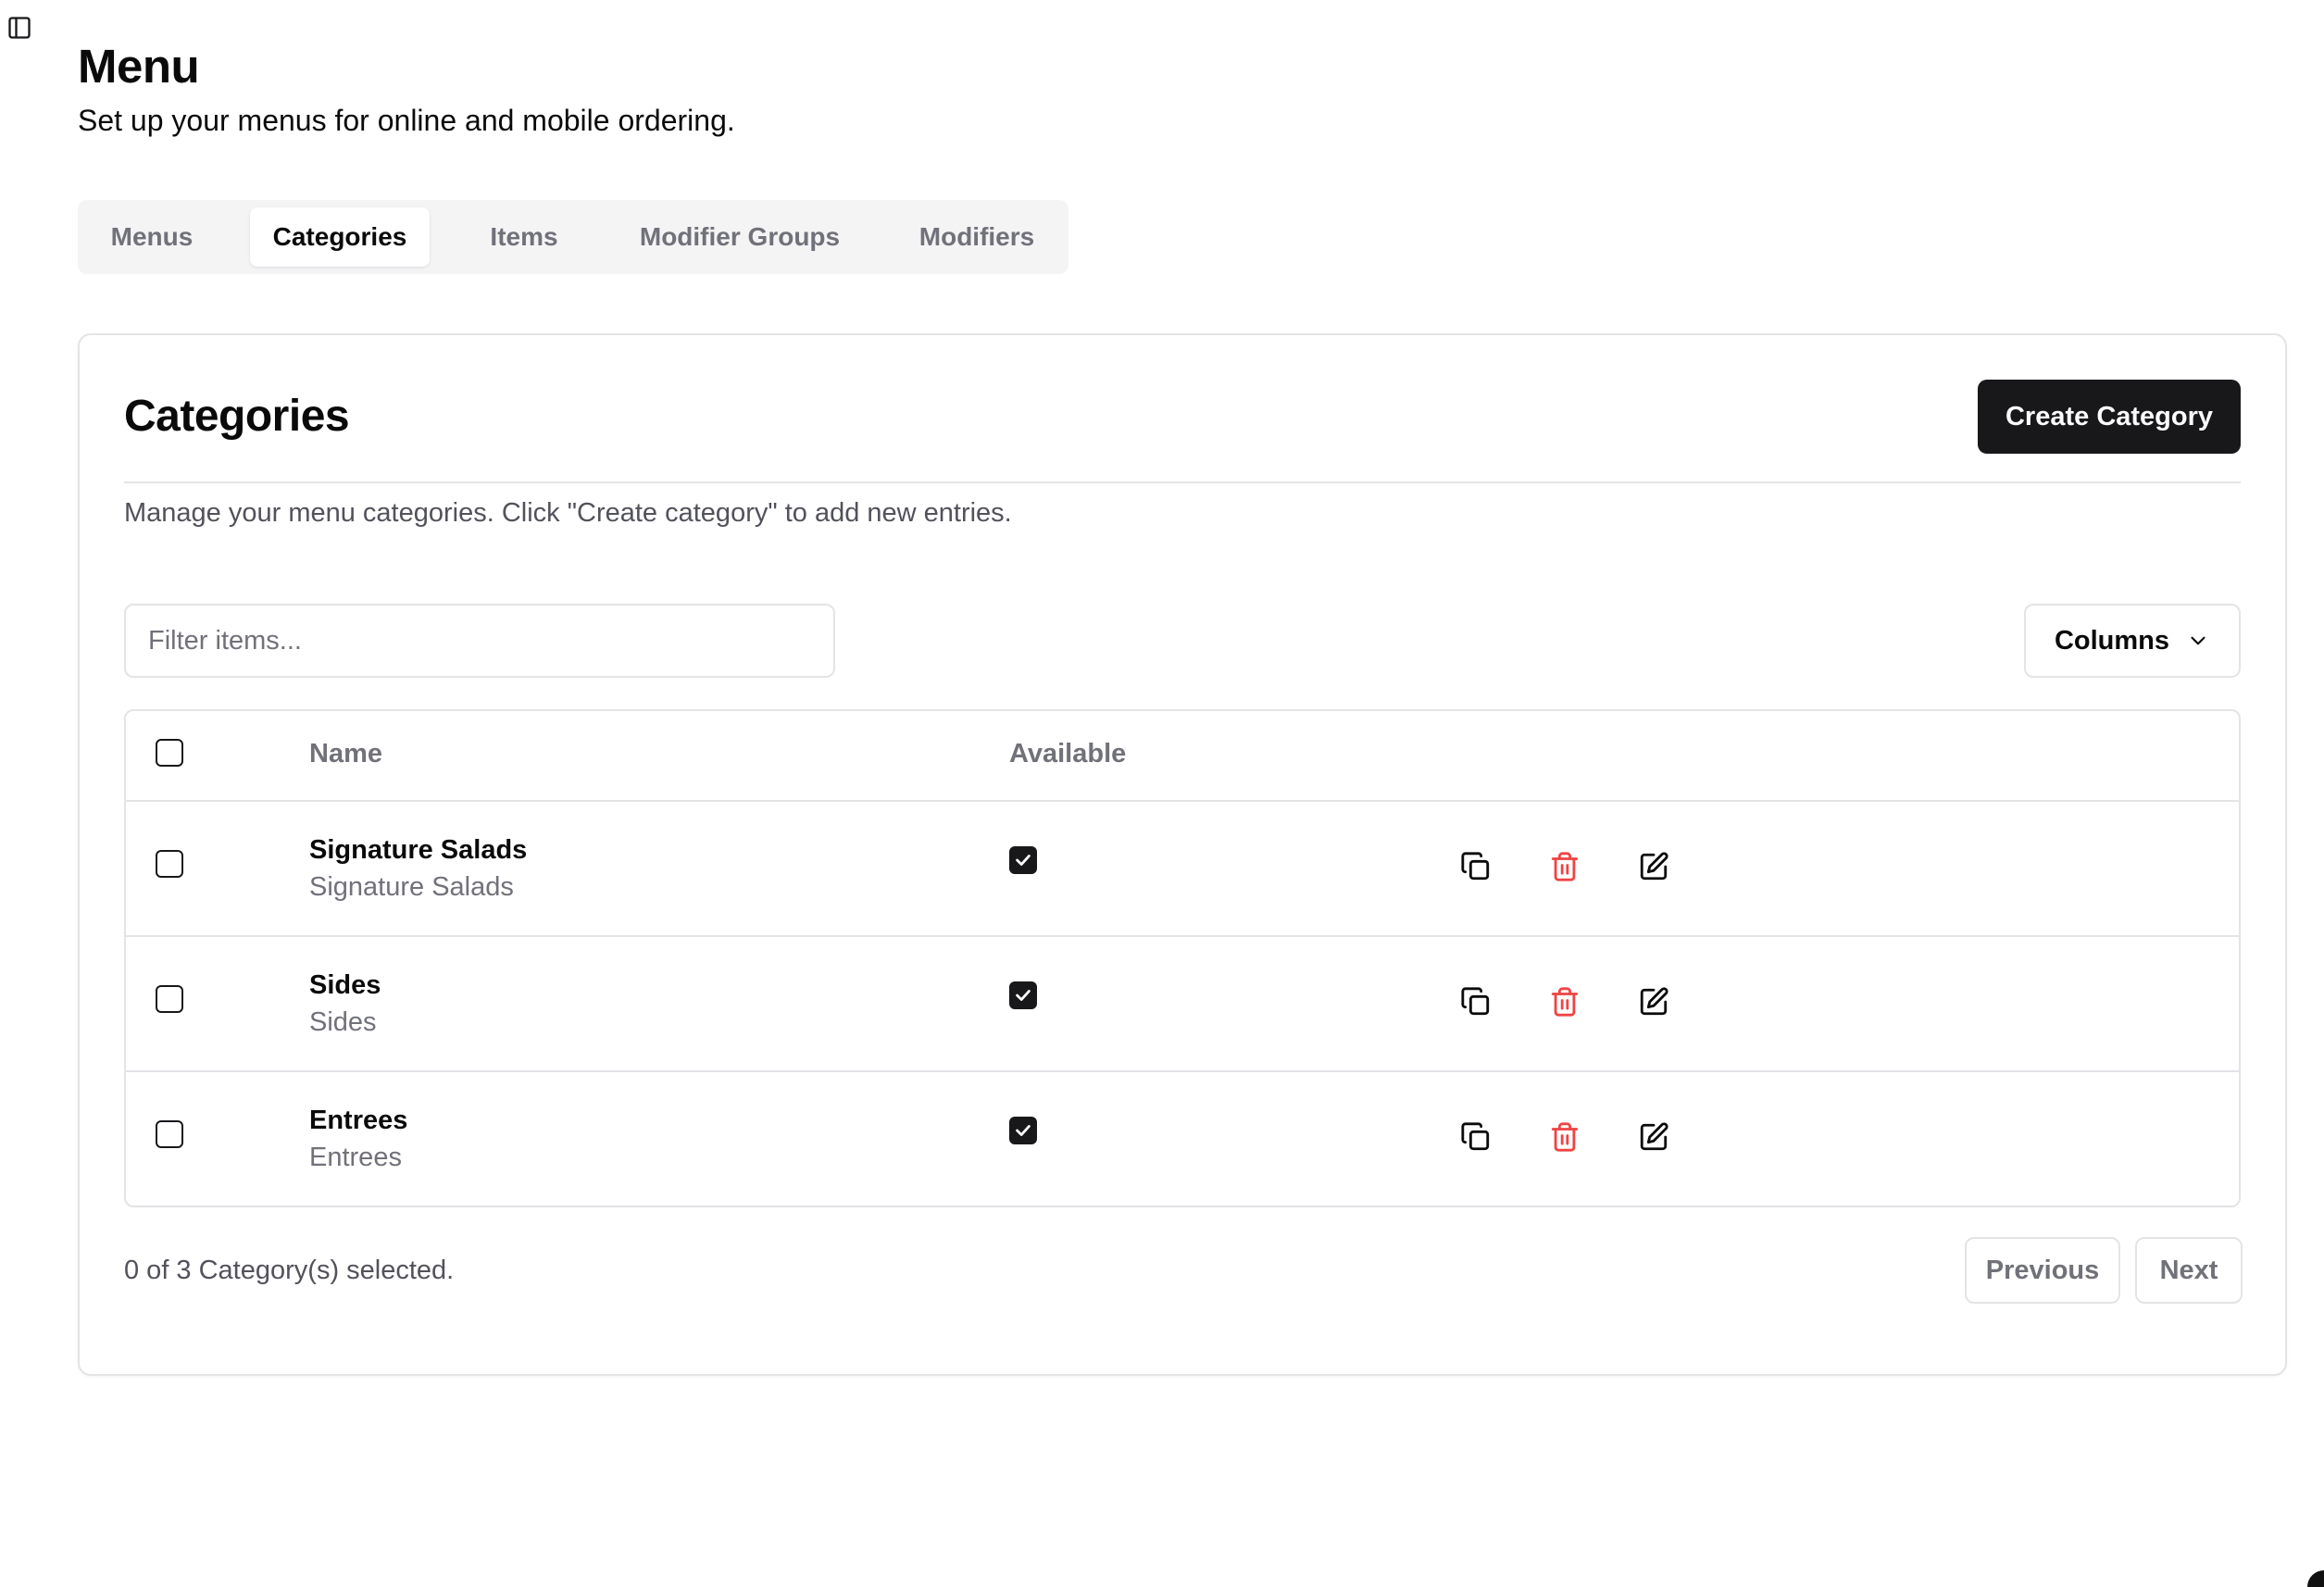 The height and width of the screenshot is (1587, 2324). Describe the element at coordinates (2042, 1270) in the screenshot. I see `previous-button: Previous` at that location.